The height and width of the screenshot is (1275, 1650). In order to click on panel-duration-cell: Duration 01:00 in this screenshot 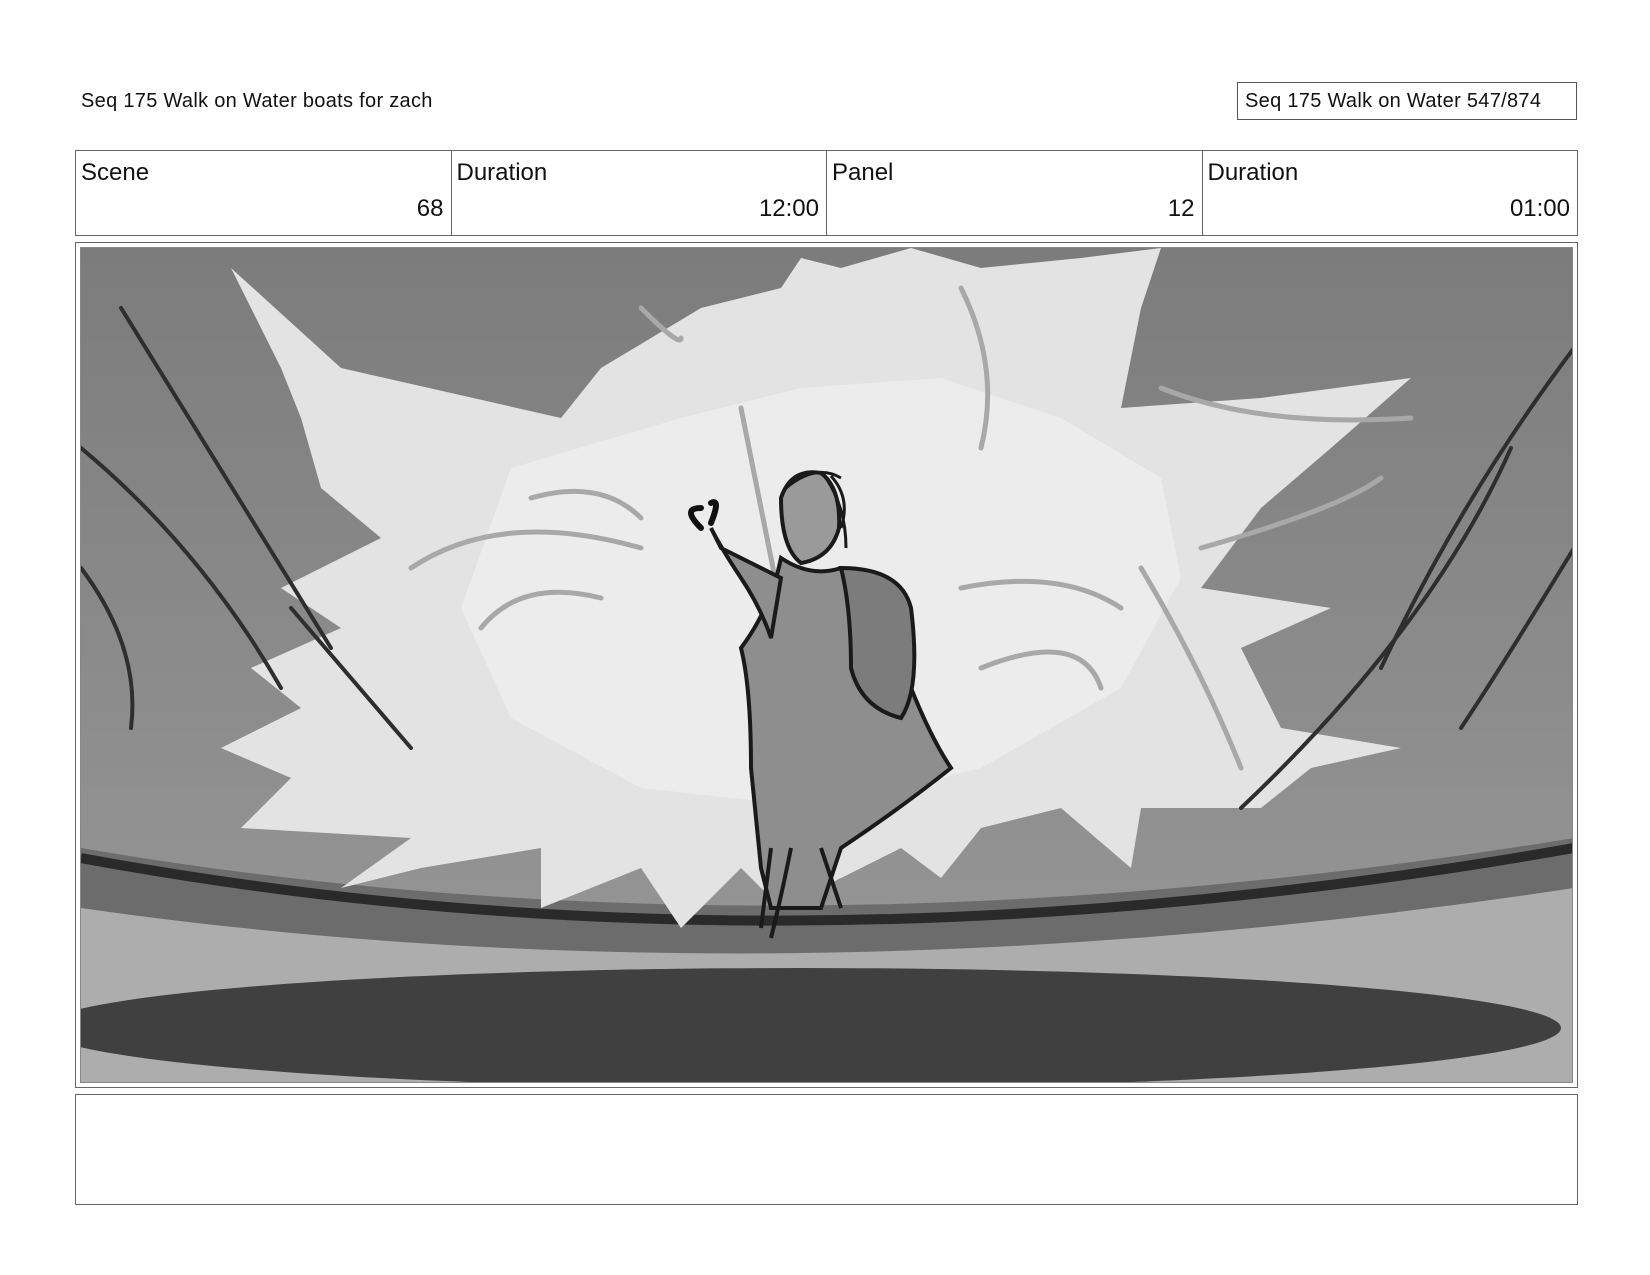, I will do `click(1390, 193)`.